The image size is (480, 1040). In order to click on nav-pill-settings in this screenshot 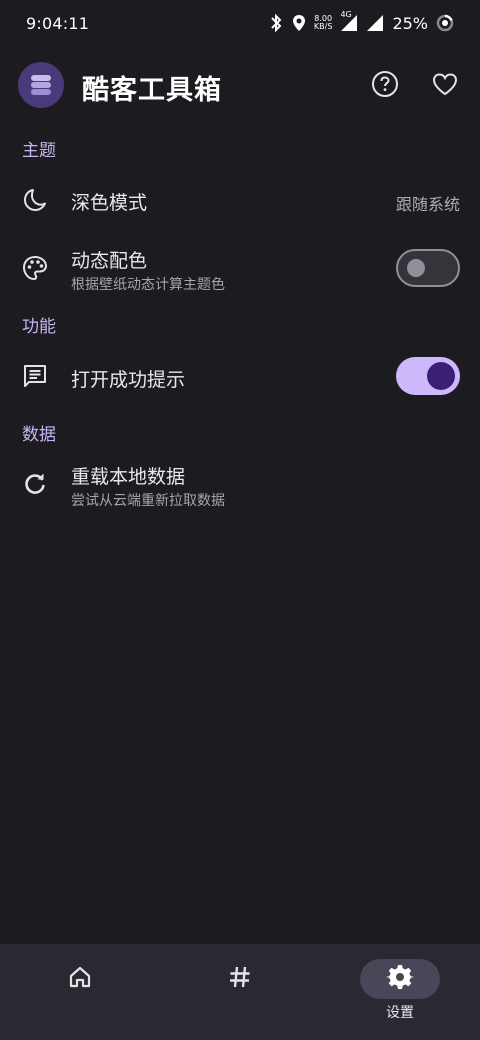, I will do `click(400, 979)`.